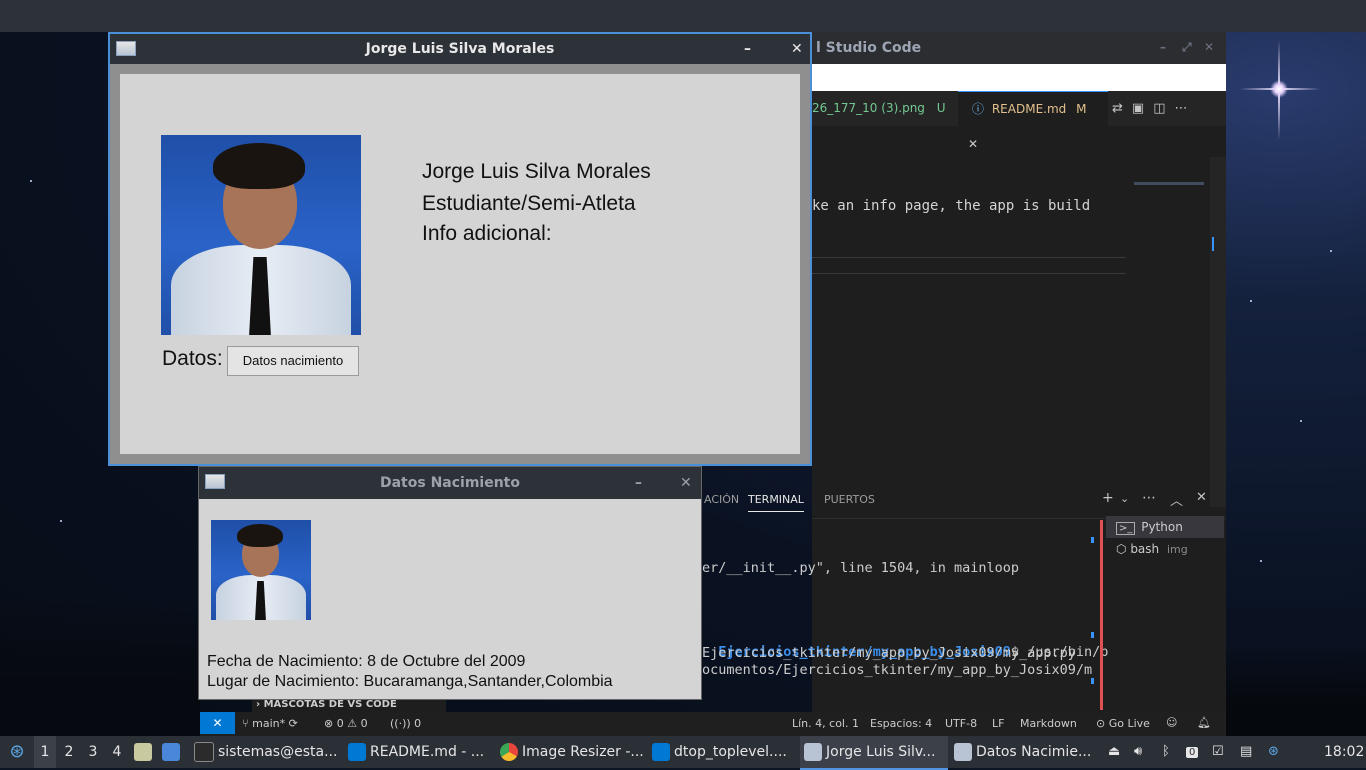 The image size is (1366, 770). I want to click on file-manager-icon, so click(145, 752).